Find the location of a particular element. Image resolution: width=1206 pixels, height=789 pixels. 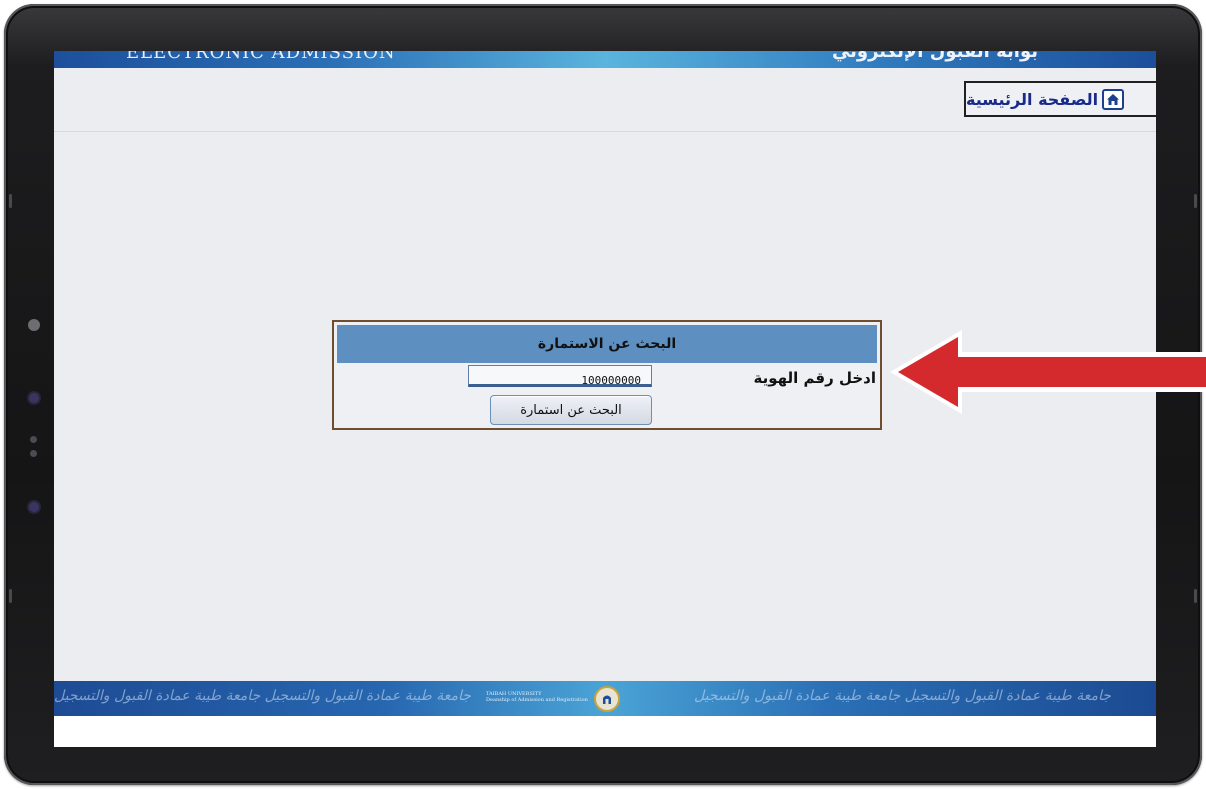

panel-title: البحث عن الاستمارة is located at coordinates (607, 344).